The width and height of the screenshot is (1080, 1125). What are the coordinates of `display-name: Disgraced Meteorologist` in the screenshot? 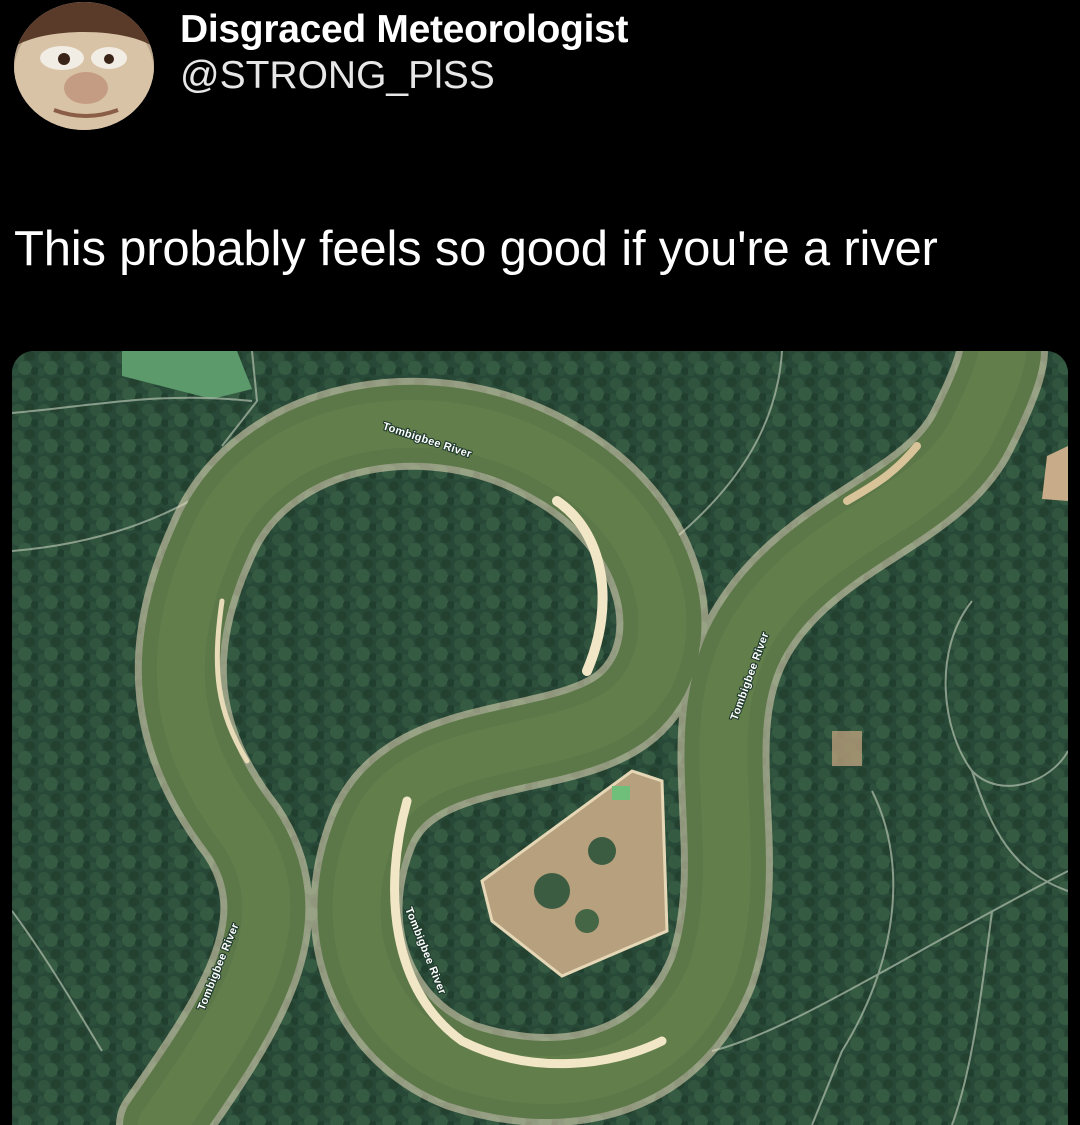 It's located at (404, 30).